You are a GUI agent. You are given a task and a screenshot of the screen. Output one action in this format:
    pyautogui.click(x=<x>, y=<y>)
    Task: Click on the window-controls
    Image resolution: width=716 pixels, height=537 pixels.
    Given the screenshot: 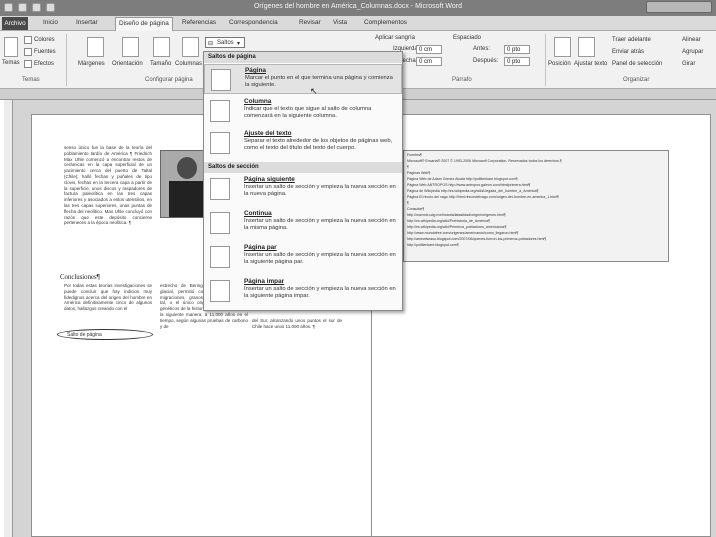 What is the action you would take?
    pyautogui.click(x=679, y=7)
    